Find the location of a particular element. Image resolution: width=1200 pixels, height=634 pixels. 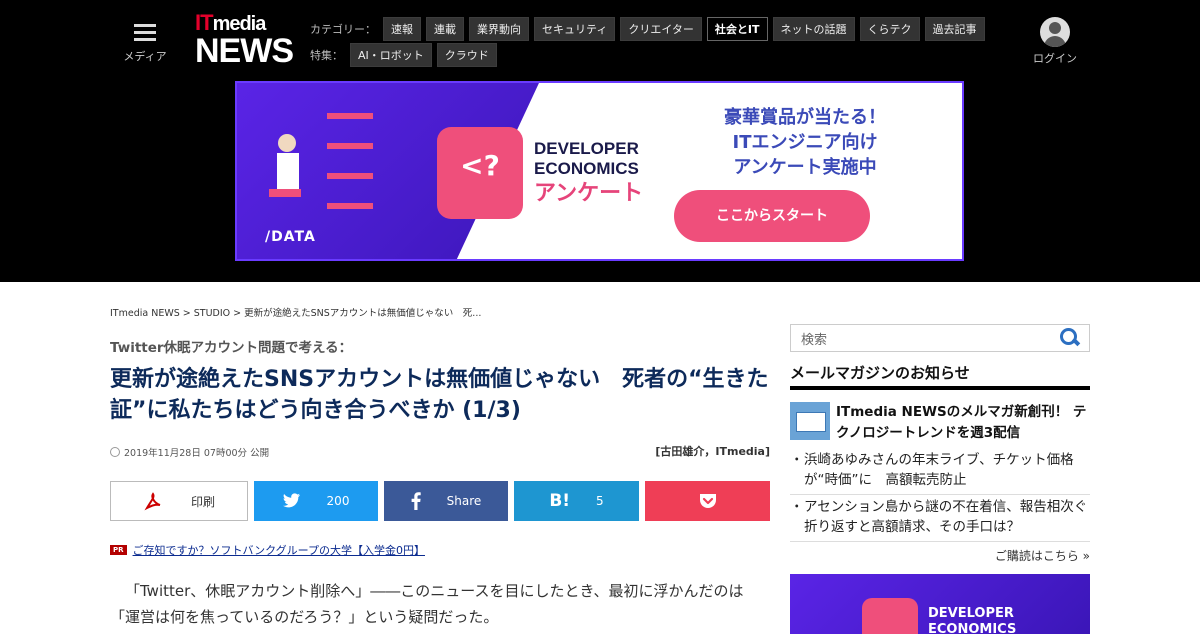

mail-magazine-featured: ITmedia NEWSのメルマガ新創刊！ テクノロジートレンドを週3配信 is located at coordinates (940, 423).